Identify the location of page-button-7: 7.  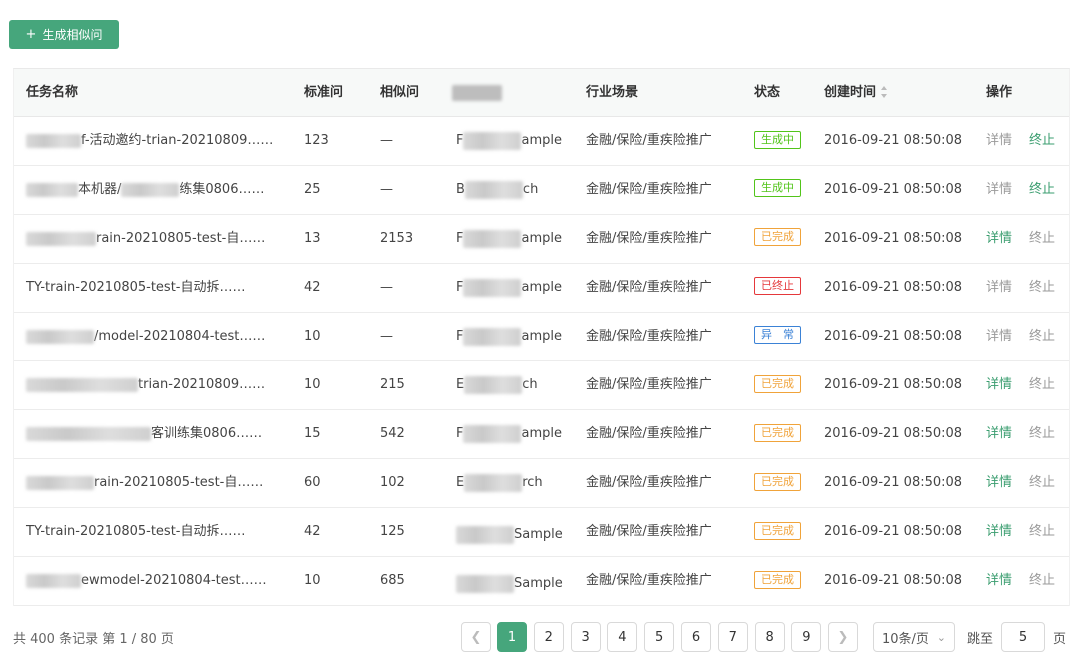
(732, 637).